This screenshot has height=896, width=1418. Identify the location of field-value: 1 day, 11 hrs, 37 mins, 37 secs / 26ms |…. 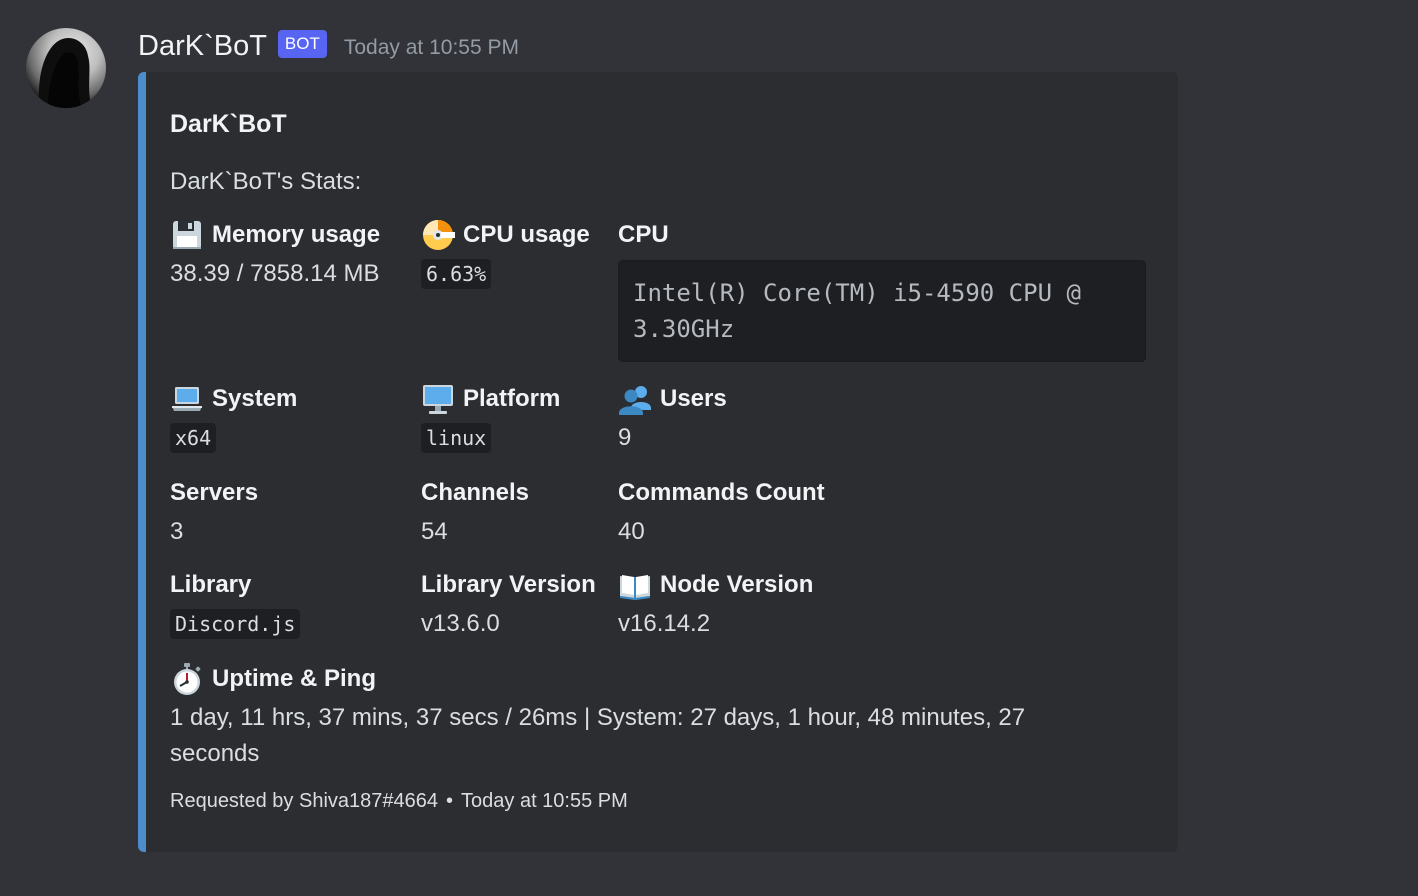
(598, 735).